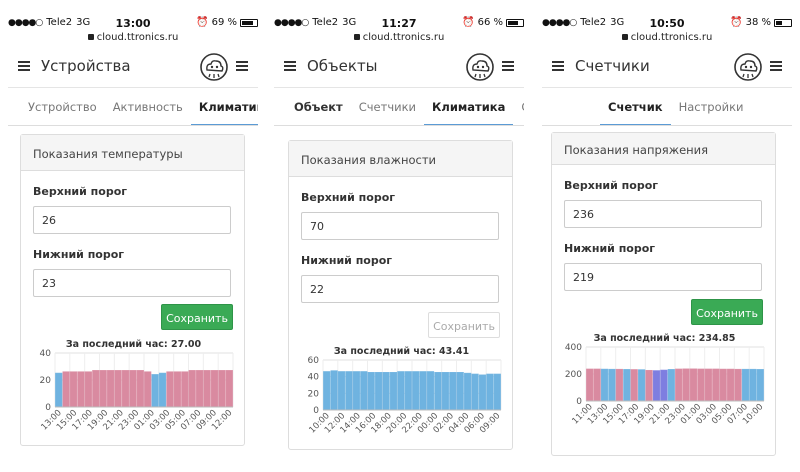 Image resolution: width=800 pixels, height=472 pixels. What do you see at coordinates (663, 149) in the screenshot?
I see `card-title: Показания напряжения` at bounding box center [663, 149].